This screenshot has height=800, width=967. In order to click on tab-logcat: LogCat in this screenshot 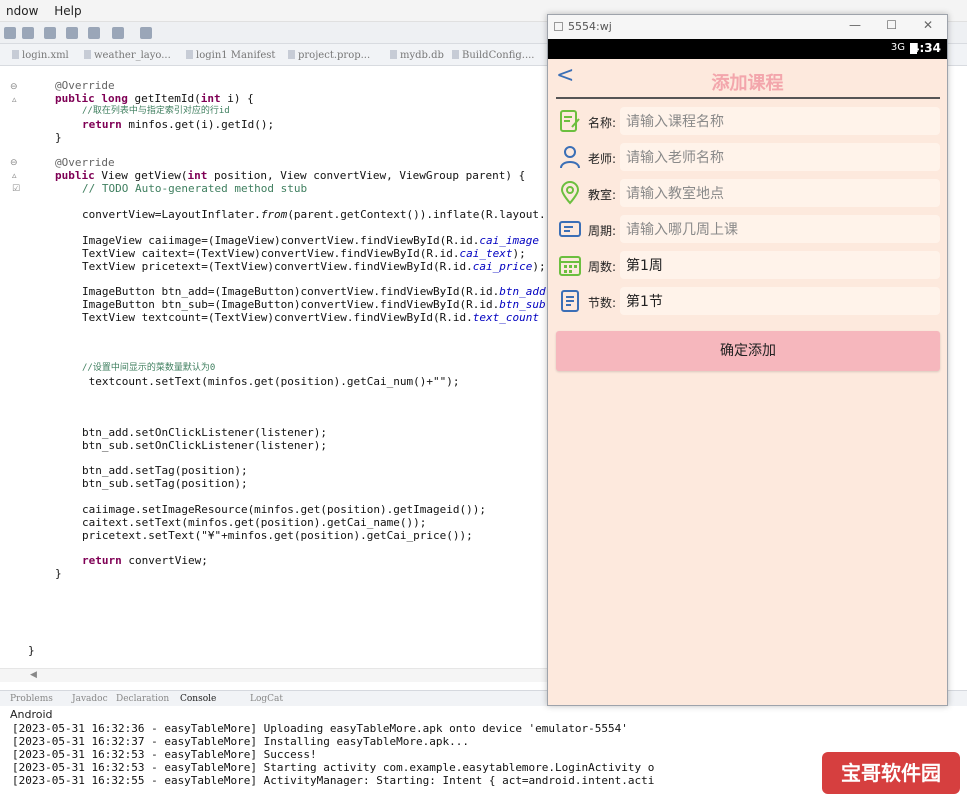, I will do `click(266, 699)`.